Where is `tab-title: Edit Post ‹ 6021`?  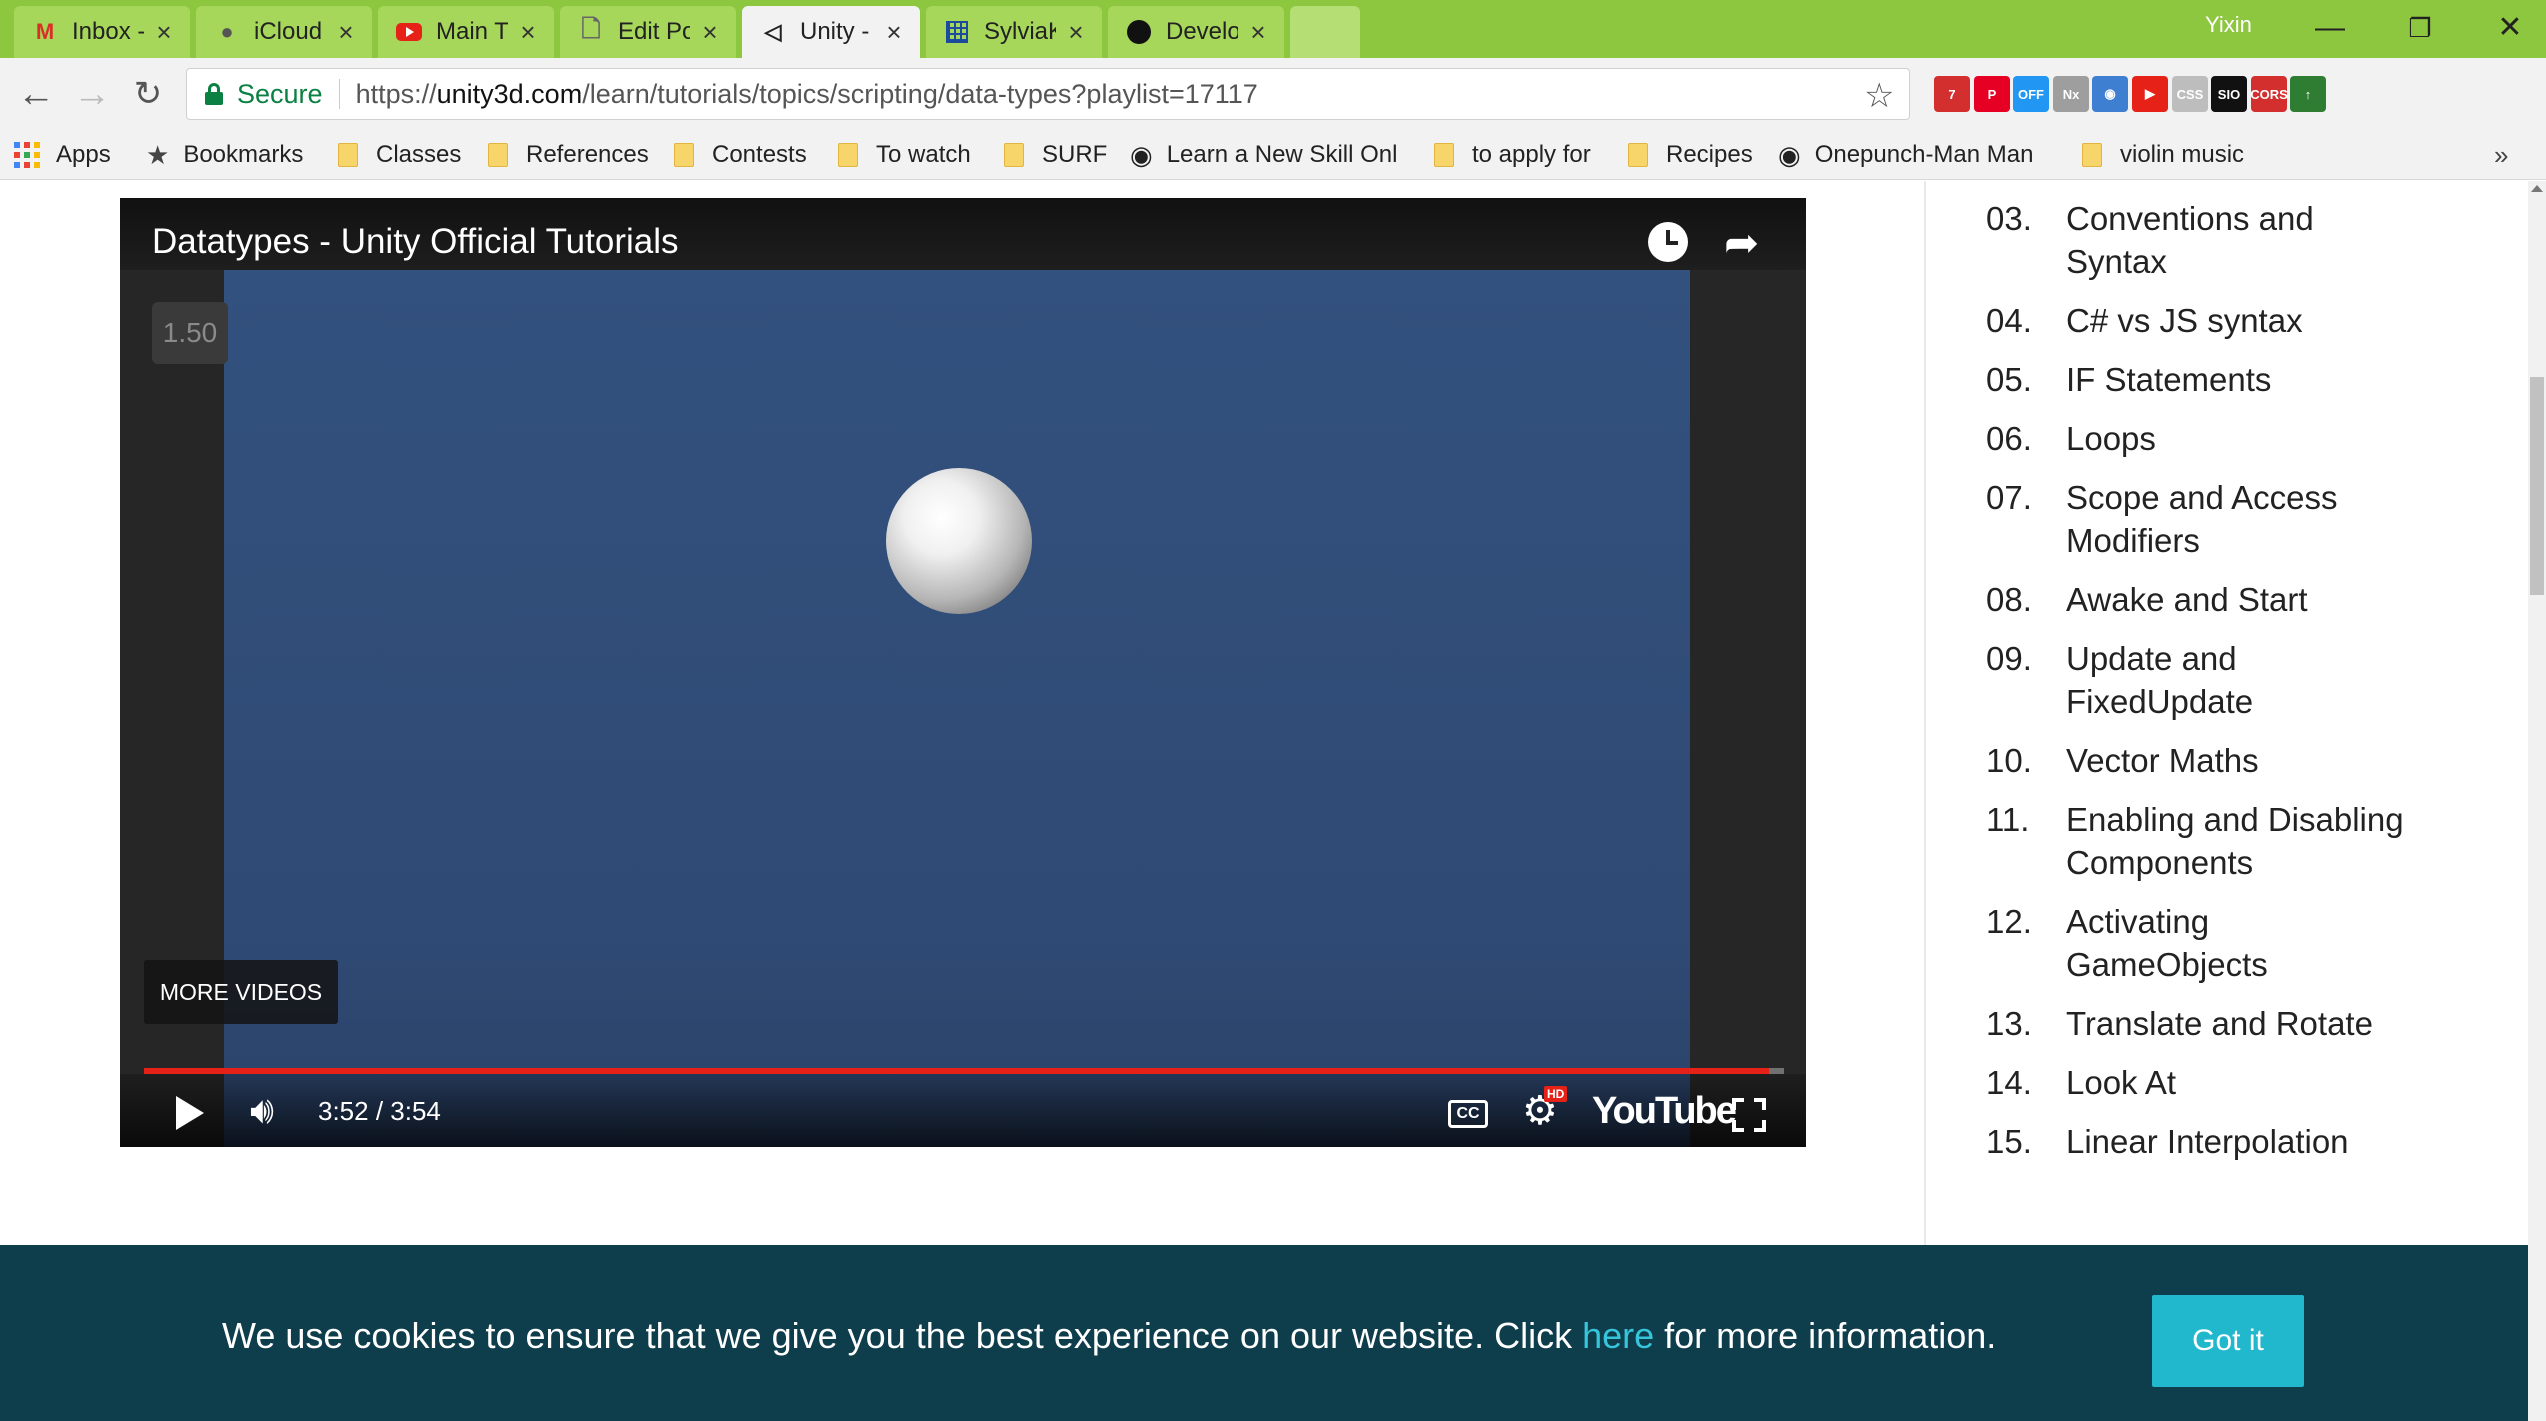
tab-title: Edit Post ‹ 6021 is located at coordinates (654, 31).